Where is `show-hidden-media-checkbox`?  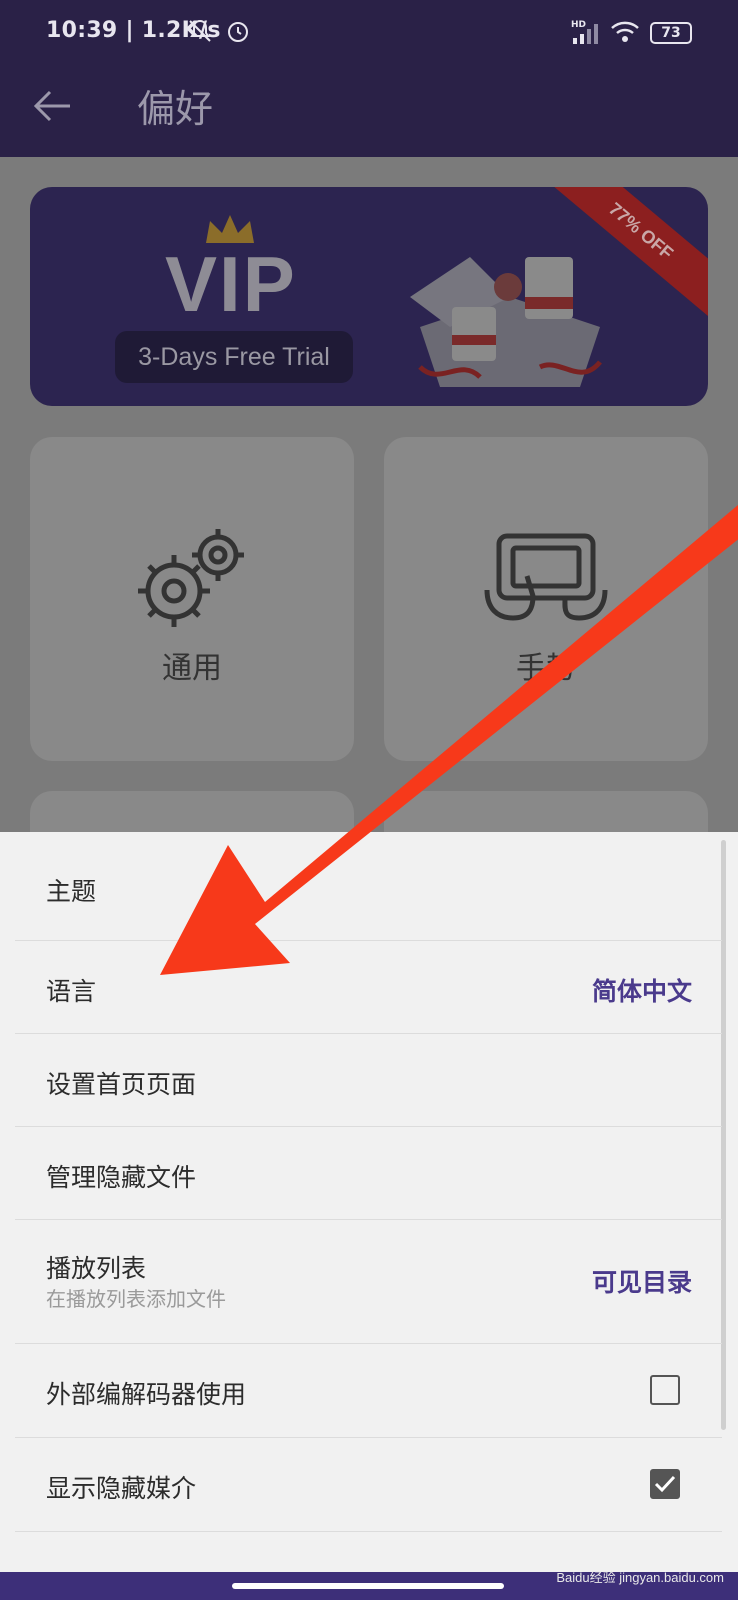 show-hidden-media-checkbox is located at coordinates (665, 1484).